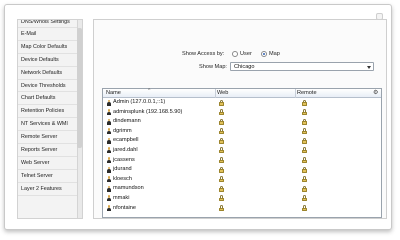 This screenshot has height=240, width=400. What do you see at coordinates (48, 24) in the screenshot?
I see `sidebar-item: DNS/Whois Settings` at bounding box center [48, 24].